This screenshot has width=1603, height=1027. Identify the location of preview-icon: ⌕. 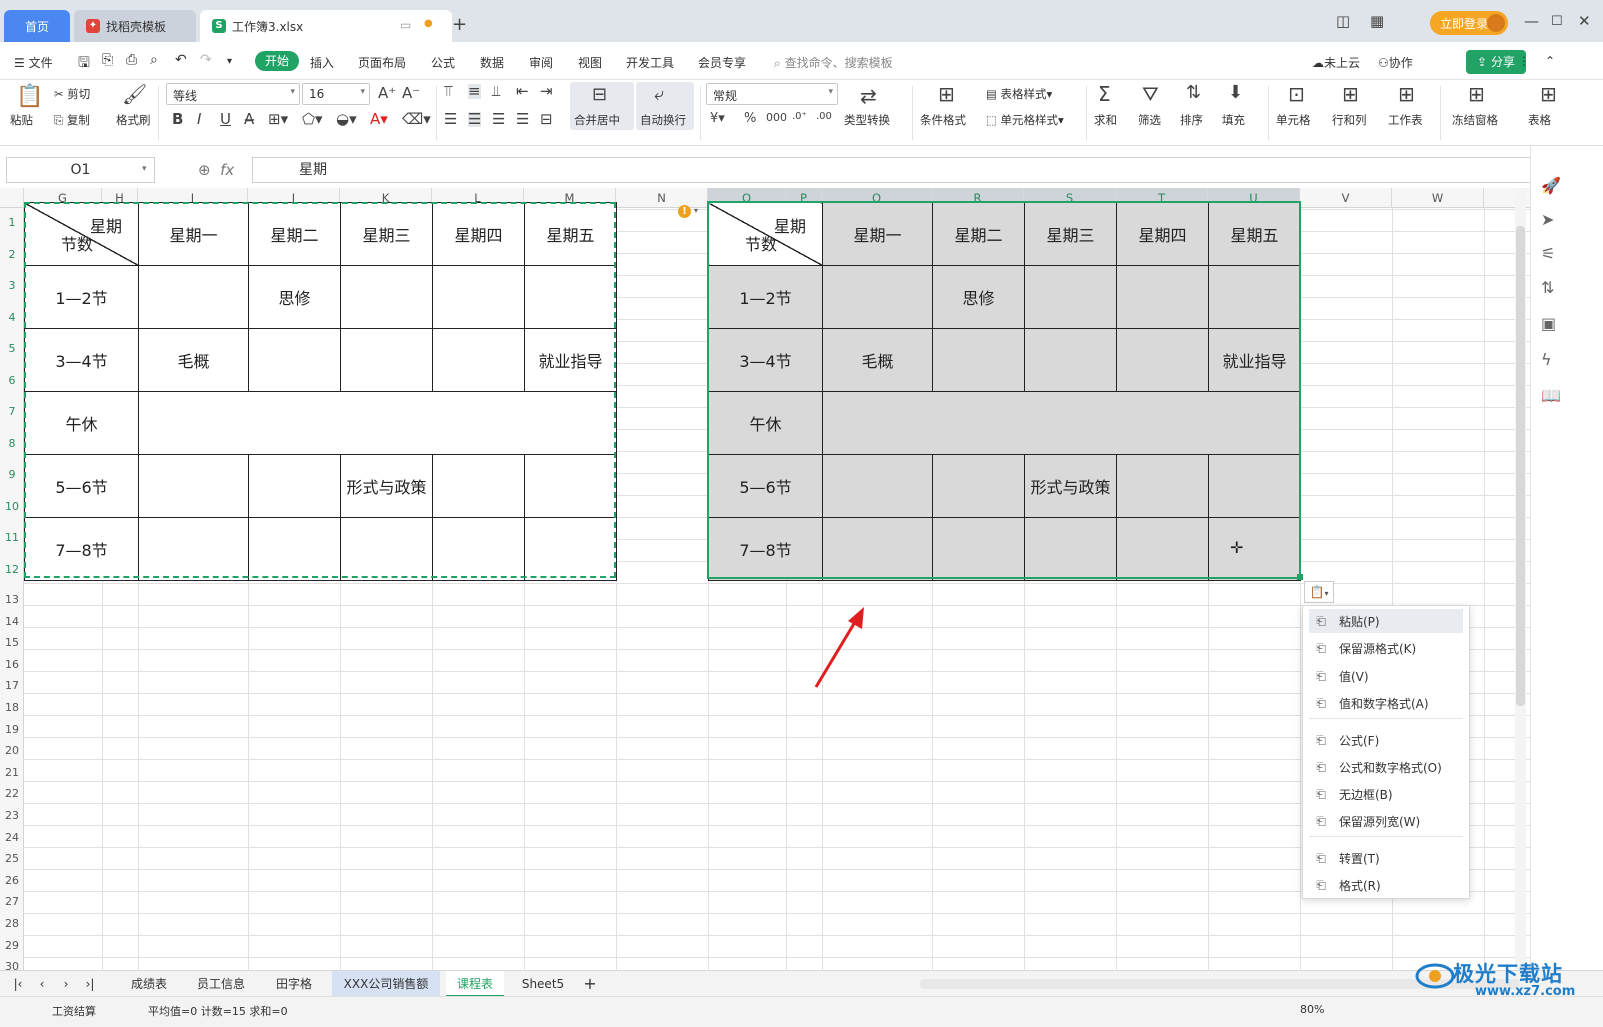
(154, 60).